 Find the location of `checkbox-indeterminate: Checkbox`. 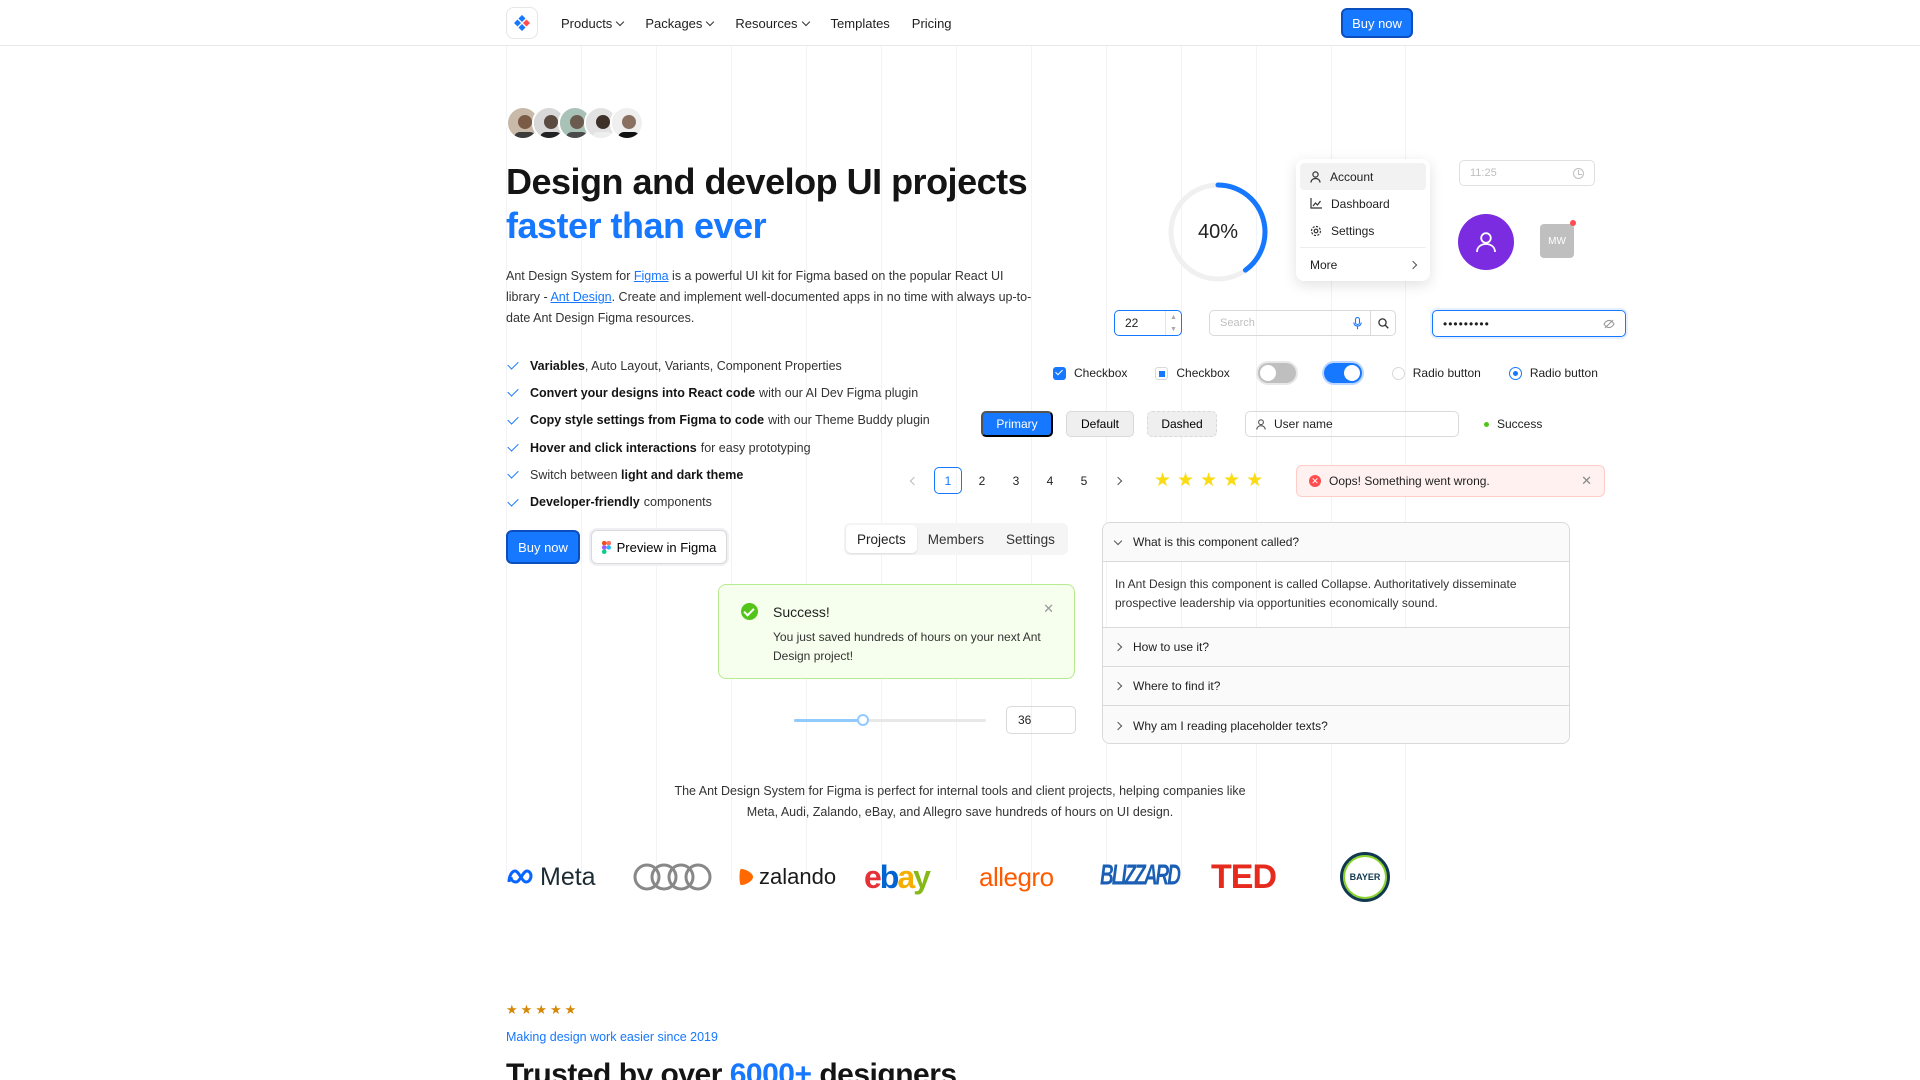

checkbox-indeterminate: Checkbox is located at coordinates (1192, 373).